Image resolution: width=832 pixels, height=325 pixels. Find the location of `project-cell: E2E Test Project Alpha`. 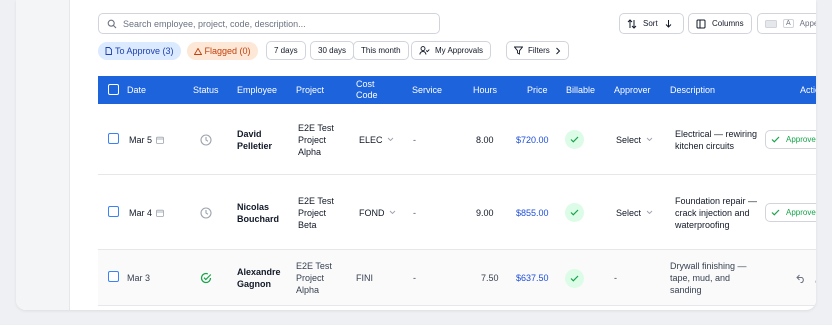

project-cell: E2E Test Project Alpha is located at coordinates (314, 278).